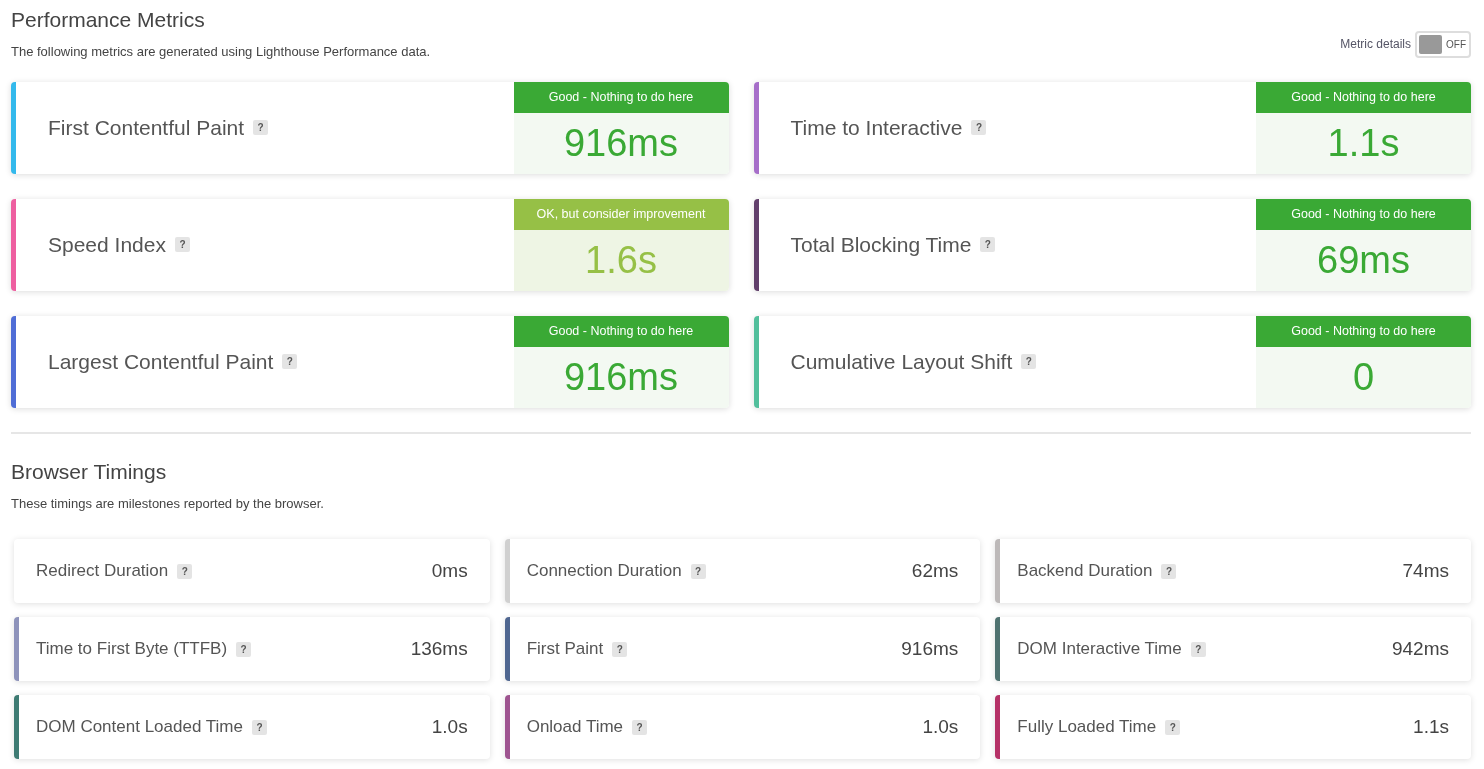 Image resolution: width=1484 pixels, height=769 pixels. What do you see at coordinates (139, 727) in the screenshot?
I see `timing-label: DOM Content Loaded Time` at bounding box center [139, 727].